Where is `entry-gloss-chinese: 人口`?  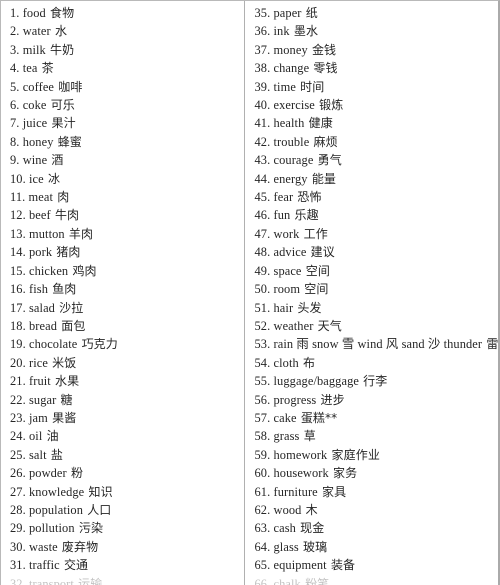 entry-gloss-chinese: 人口 is located at coordinates (99, 509).